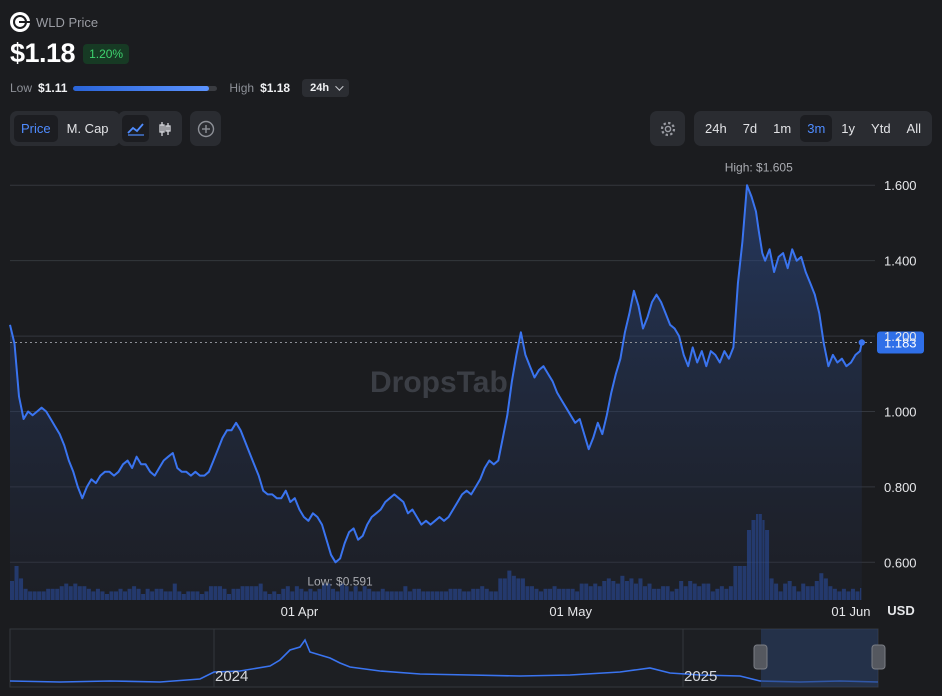 The height and width of the screenshot is (696, 942). I want to click on x-tick-label: 01 May, so click(570, 611).